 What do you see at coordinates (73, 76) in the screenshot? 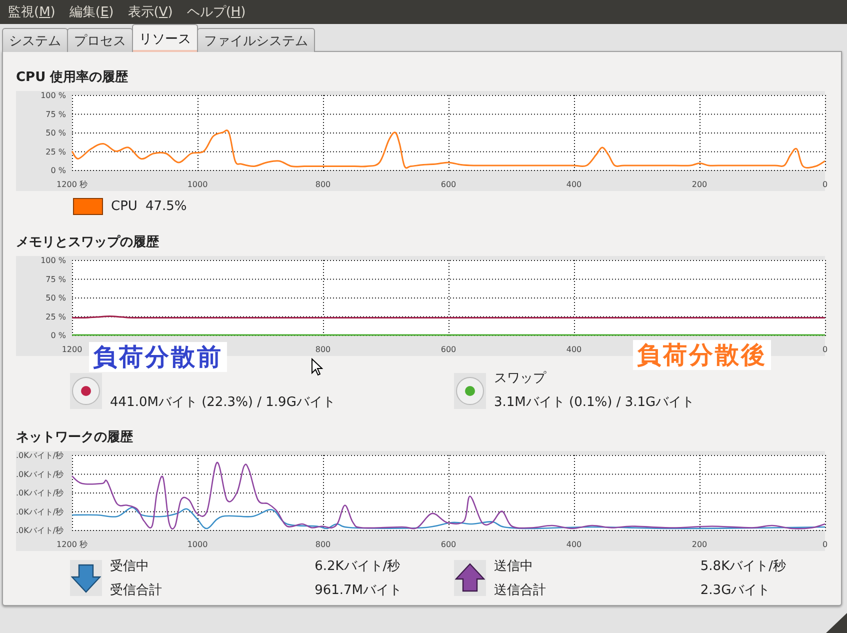
I see `section-title: CPU 使用率の履歴` at bounding box center [73, 76].